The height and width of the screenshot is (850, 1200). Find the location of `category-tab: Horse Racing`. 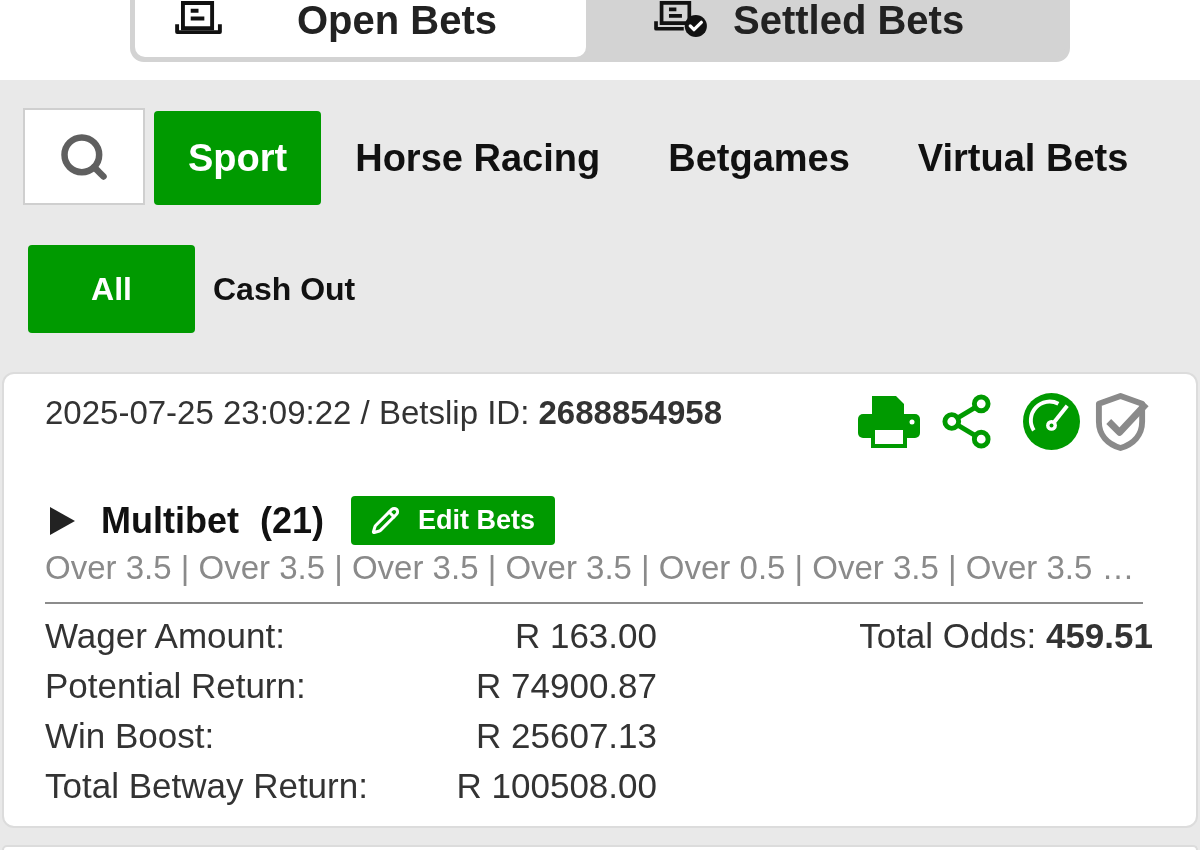

category-tab: Horse Racing is located at coordinates (478, 158).